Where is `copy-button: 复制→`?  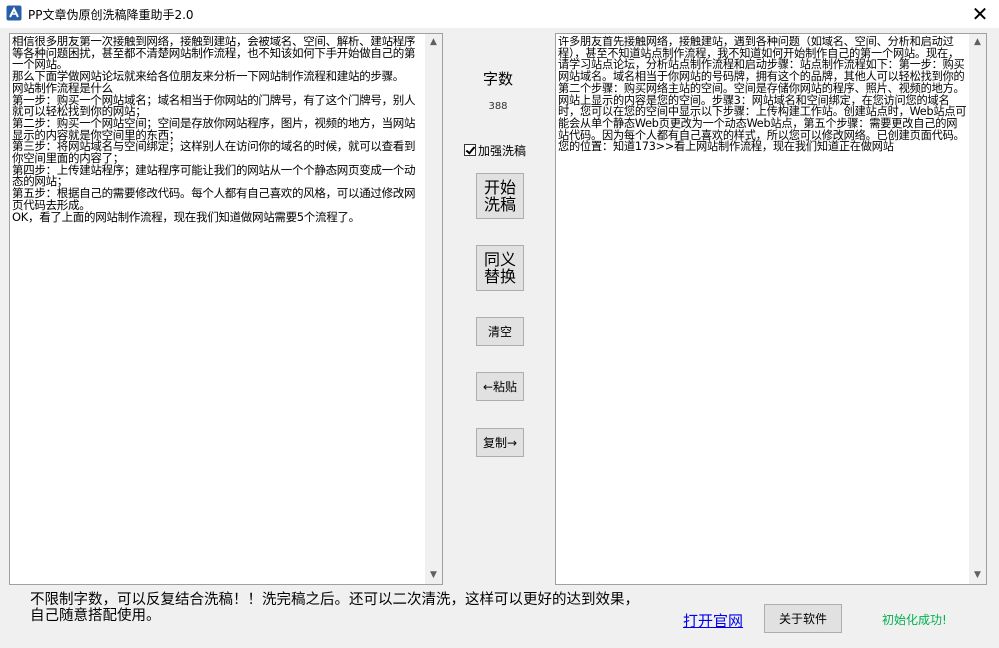 copy-button: 复制→ is located at coordinates (500, 442).